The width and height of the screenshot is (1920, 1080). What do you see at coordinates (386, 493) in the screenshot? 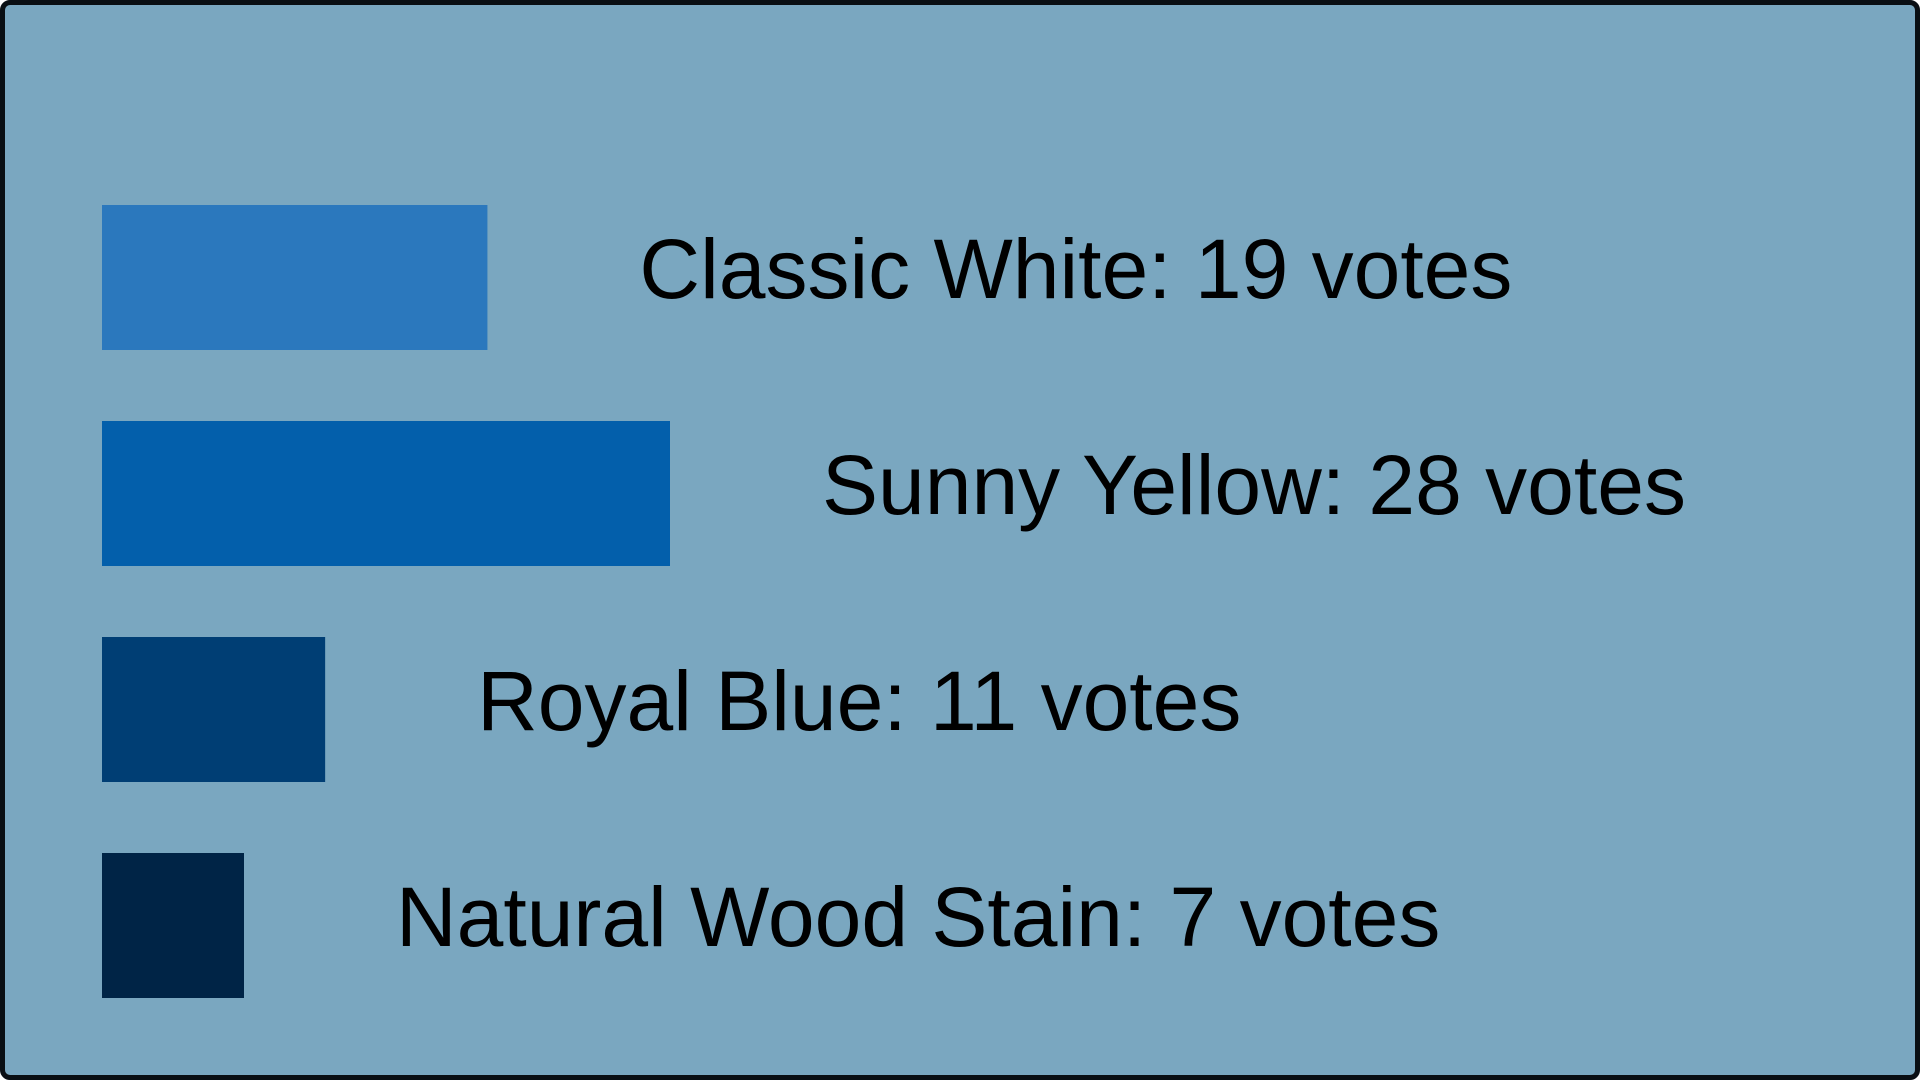
I see `bar-sunny-yellow` at bounding box center [386, 493].